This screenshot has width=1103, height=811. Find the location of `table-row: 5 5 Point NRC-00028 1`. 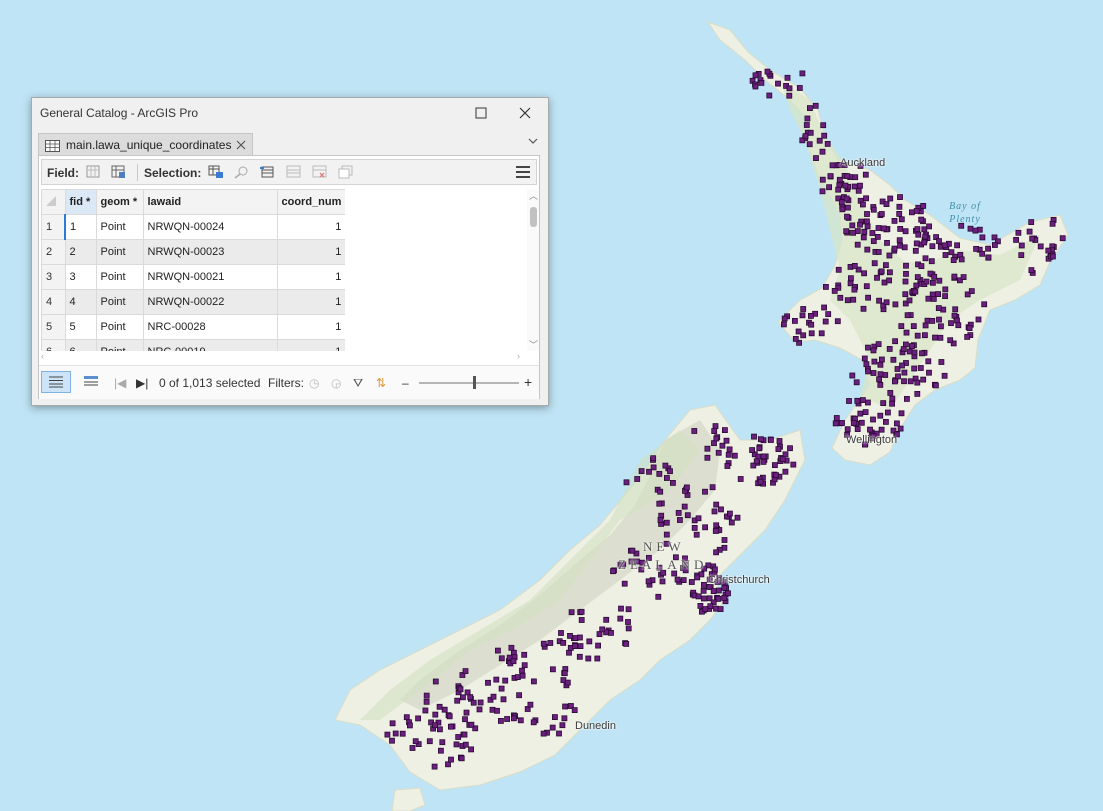

table-row: 5 5 Point NRC-00028 1 is located at coordinates (194, 327).